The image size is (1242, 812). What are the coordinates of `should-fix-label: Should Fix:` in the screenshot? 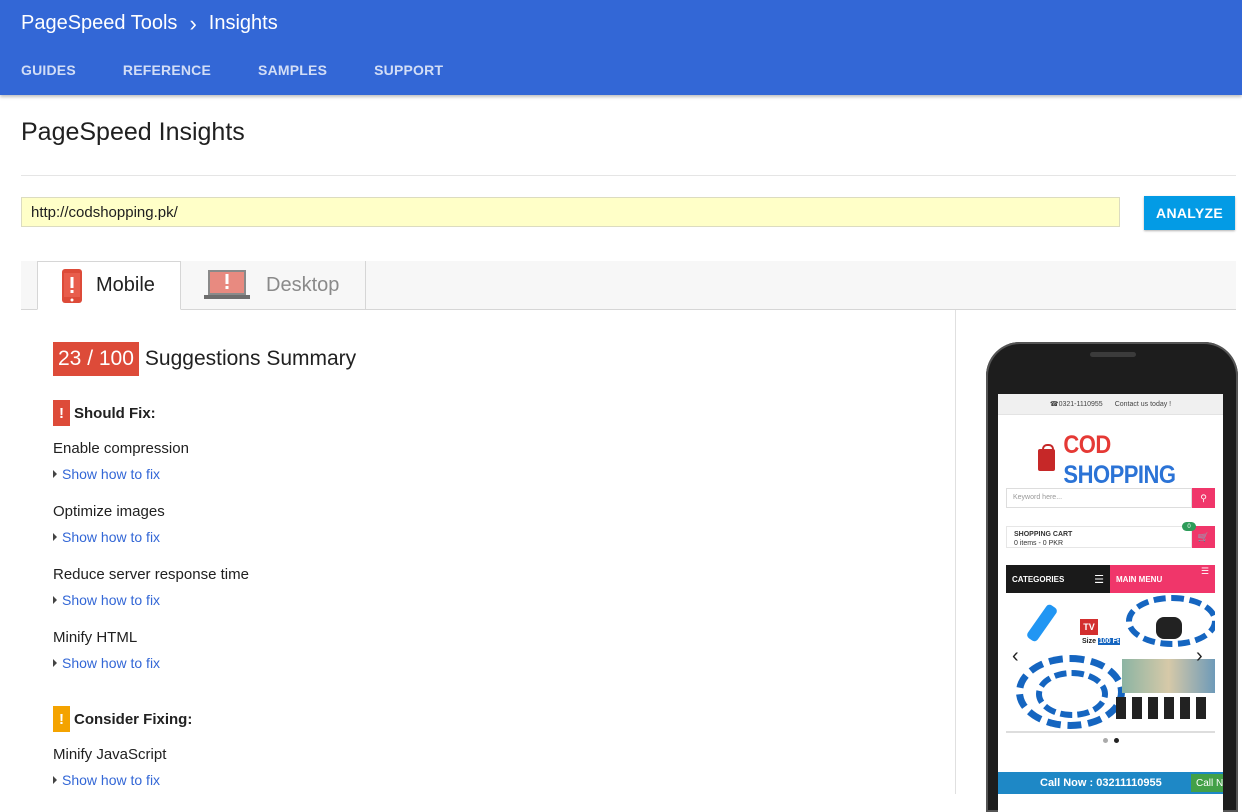 It's located at (115, 413).